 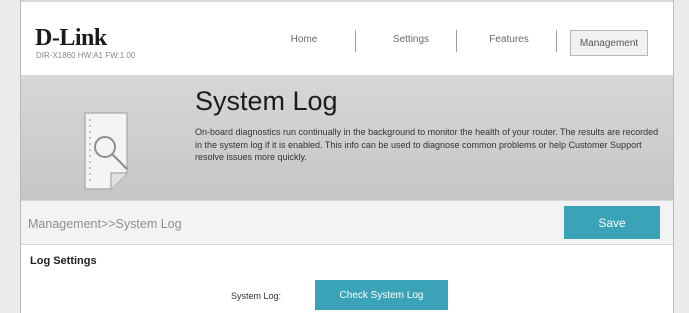 What do you see at coordinates (256, 296) in the screenshot?
I see `system-log-label: System Log:` at bounding box center [256, 296].